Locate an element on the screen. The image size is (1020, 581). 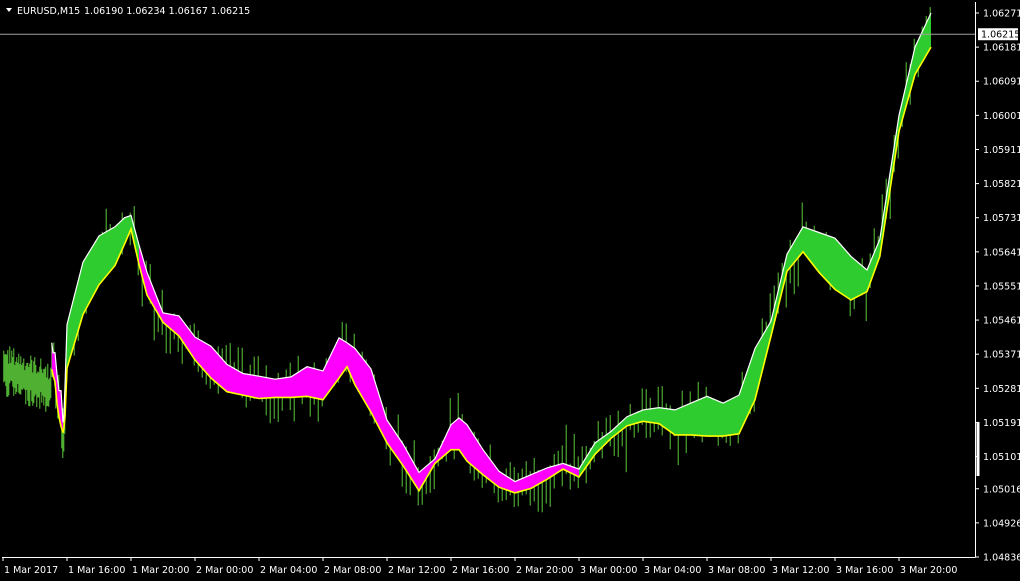
x-tick-label: 2 Mar 20:00 is located at coordinates (544, 570).